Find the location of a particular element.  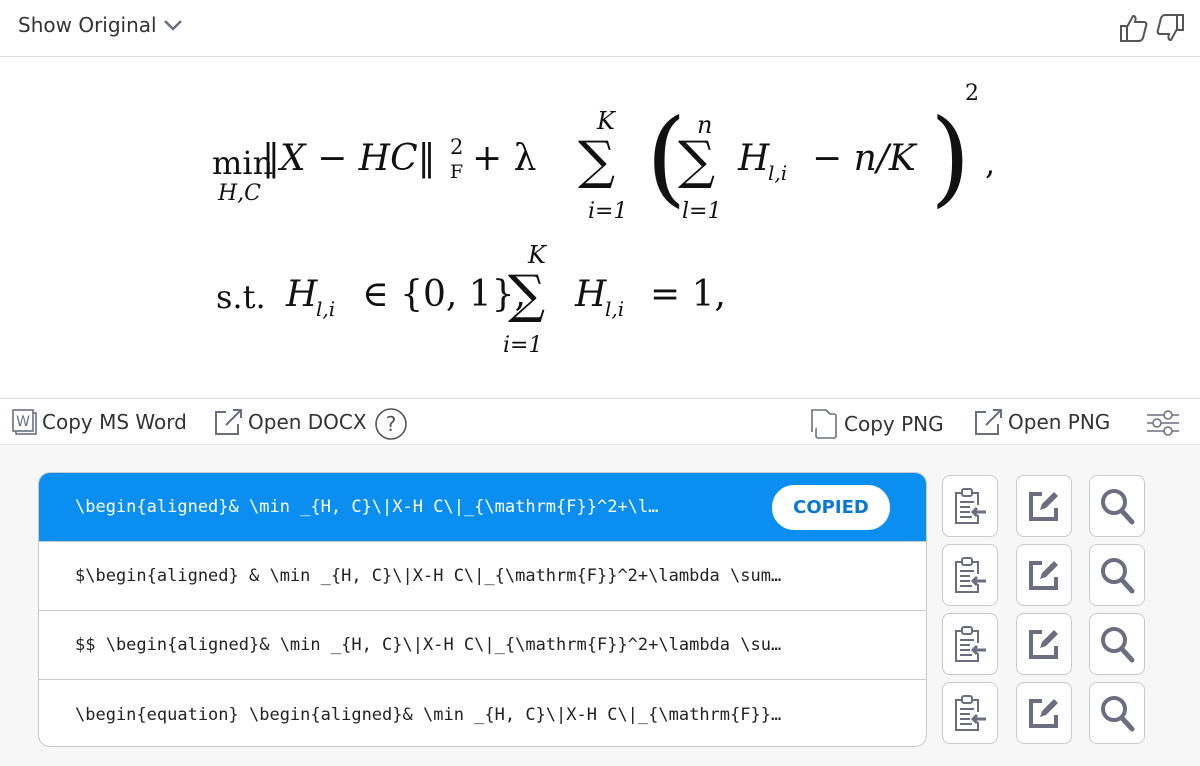

eq-nk: − n/K is located at coordinates (864, 158).